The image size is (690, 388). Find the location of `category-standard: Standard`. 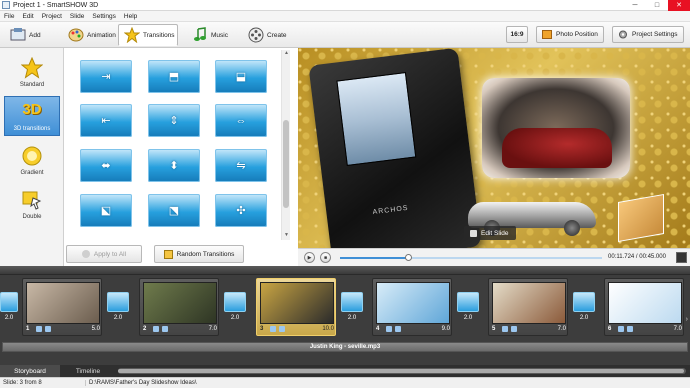

category-standard: Standard is located at coordinates (32, 72).